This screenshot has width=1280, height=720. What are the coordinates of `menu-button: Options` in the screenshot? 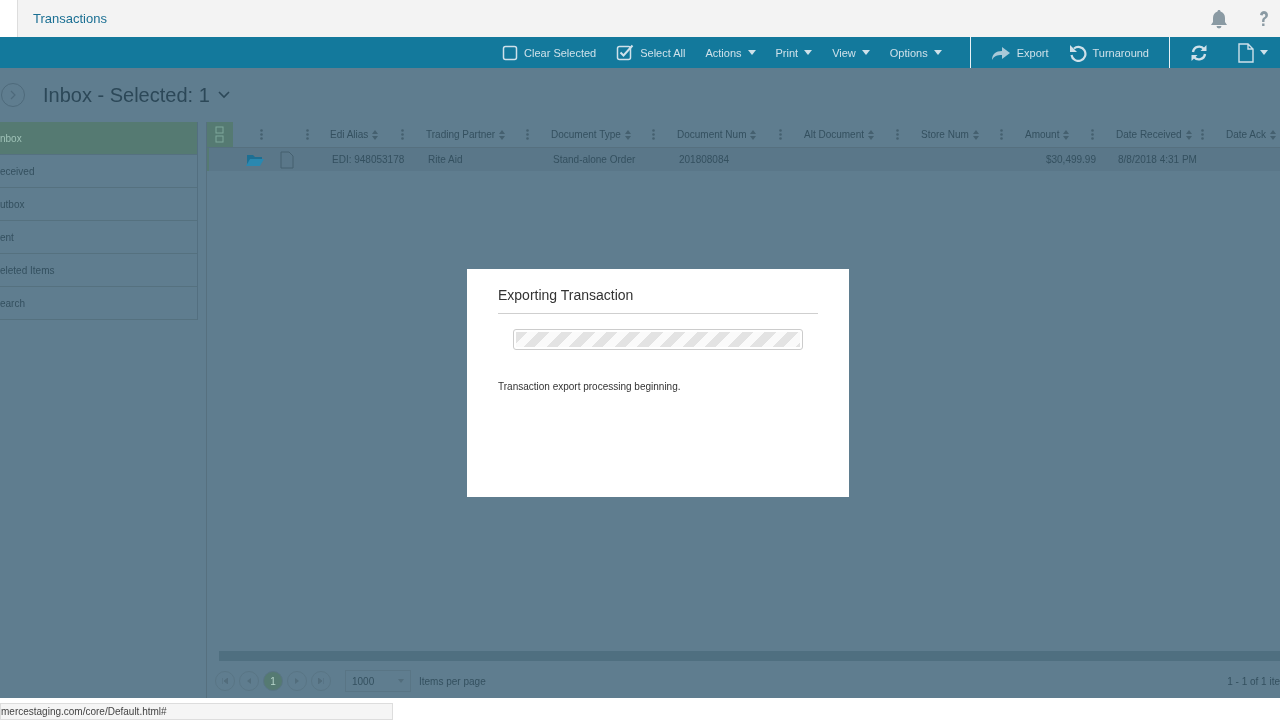 It's located at (915, 52).